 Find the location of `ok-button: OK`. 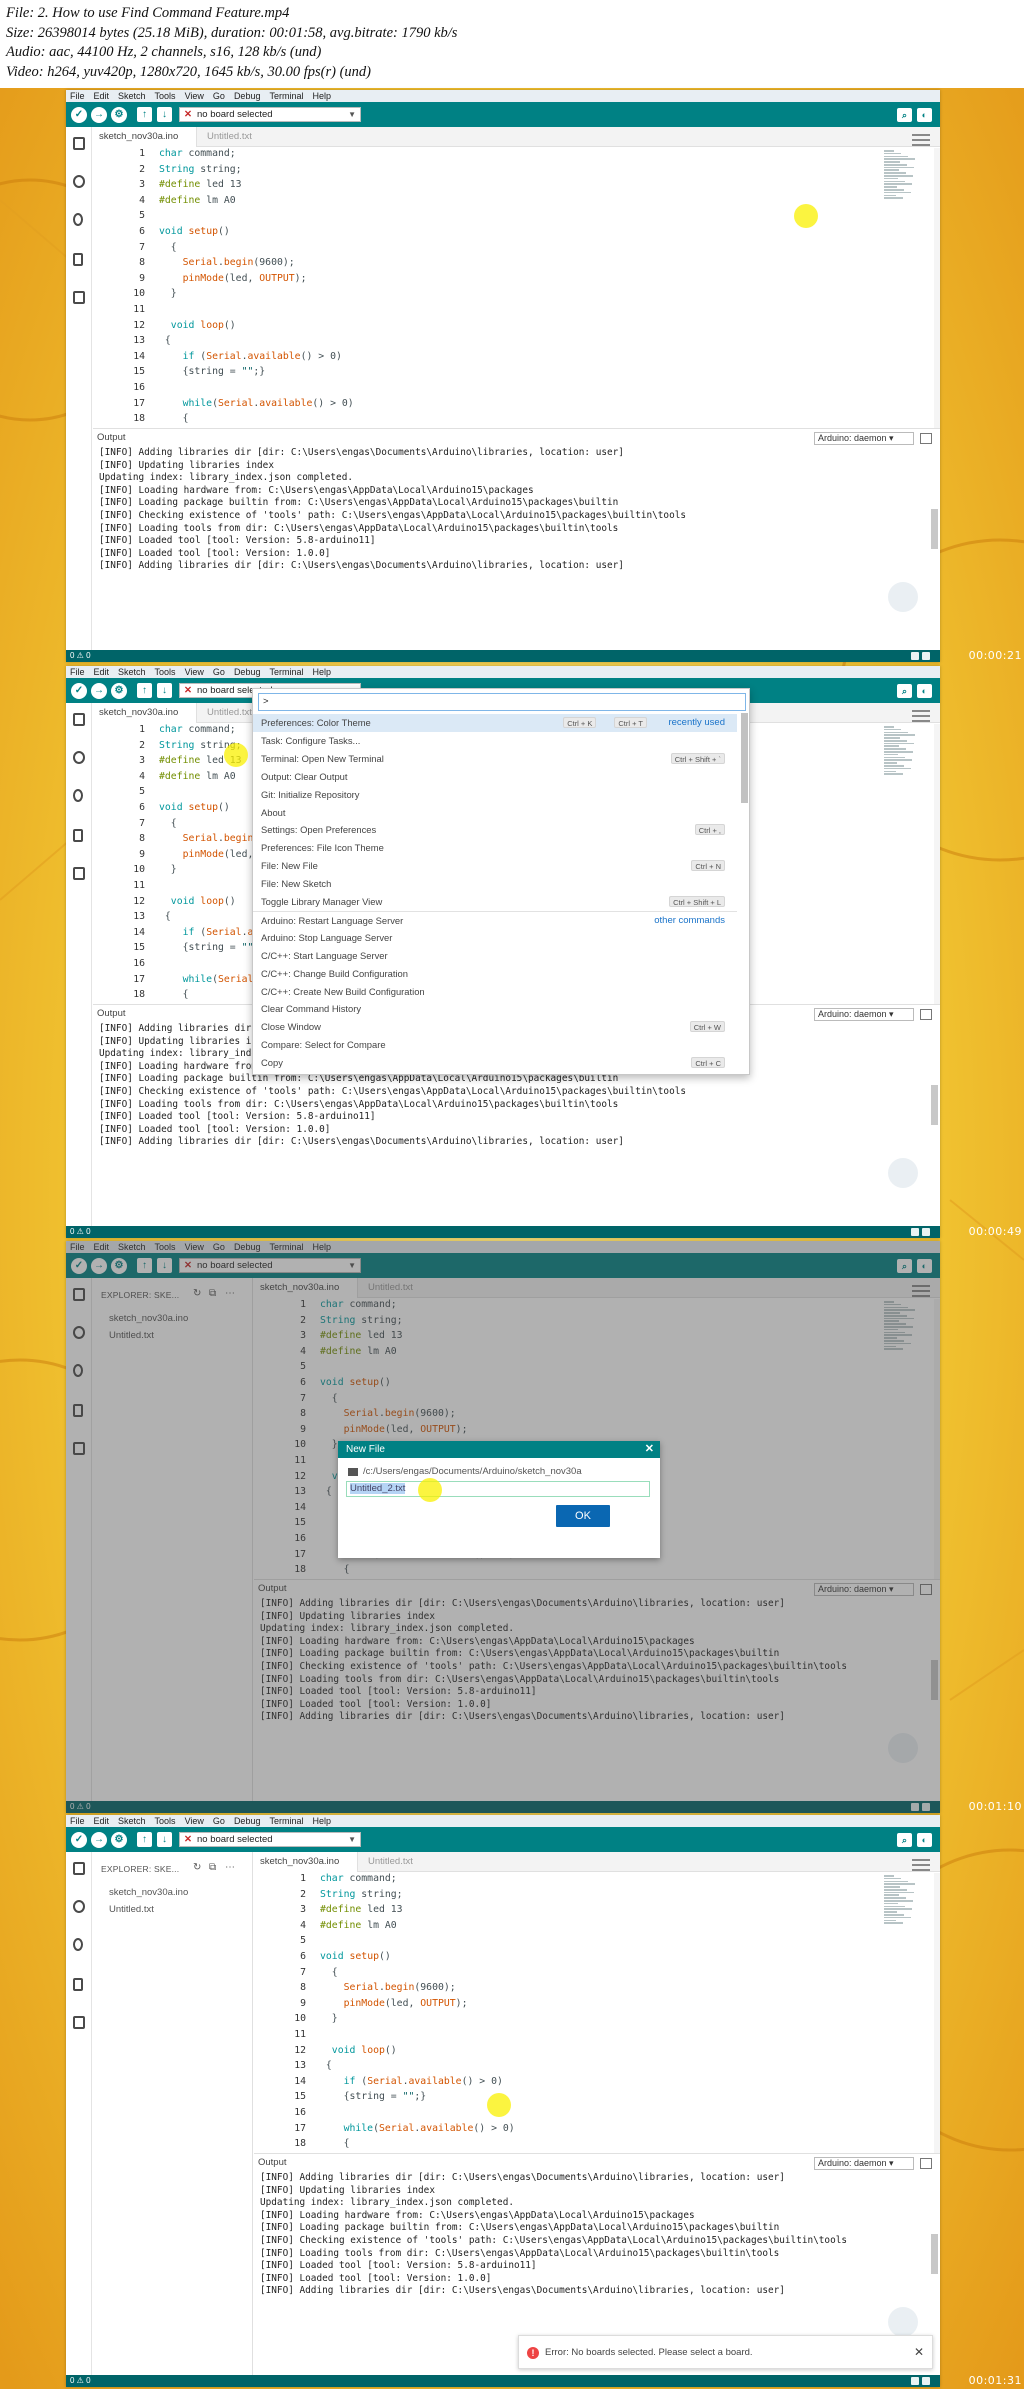

ok-button: OK is located at coordinates (583, 1516).